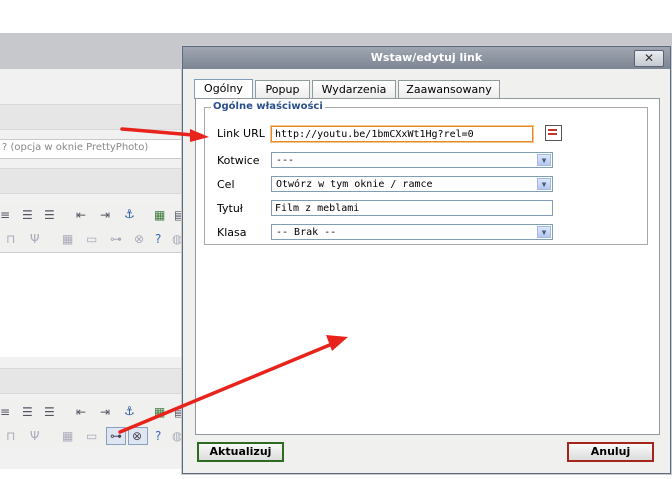 The width and height of the screenshot is (672, 479). Describe the element at coordinates (306, 232) in the screenshot. I see `class-value: -- Brak --` at that location.